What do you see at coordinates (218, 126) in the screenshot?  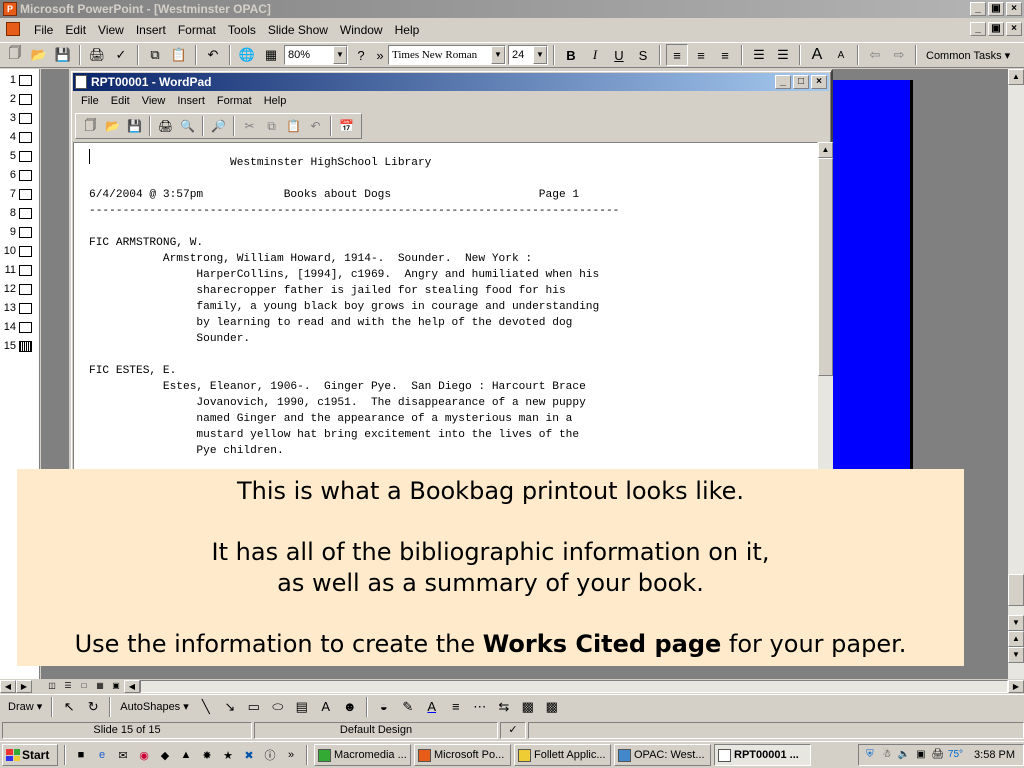 I see `wp-find-icon: 🔎` at bounding box center [218, 126].